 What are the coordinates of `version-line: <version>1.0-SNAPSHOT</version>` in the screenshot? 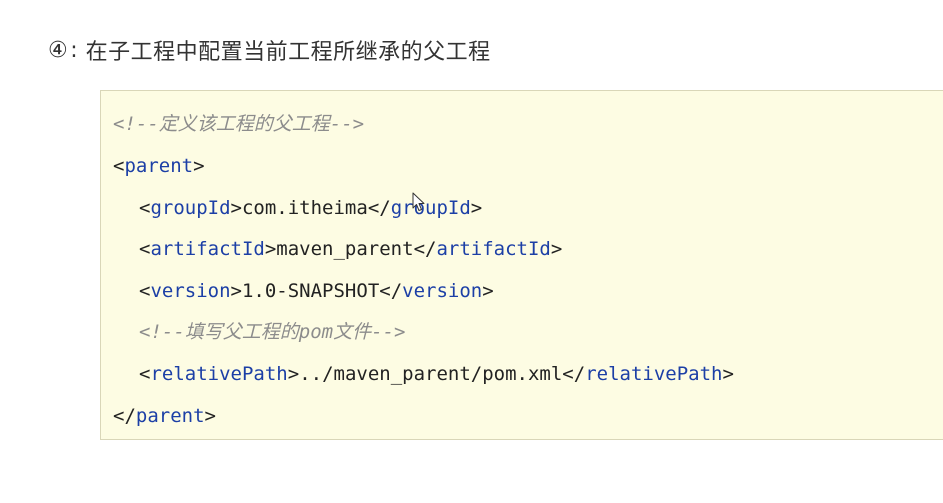 It's located at (316, 291).